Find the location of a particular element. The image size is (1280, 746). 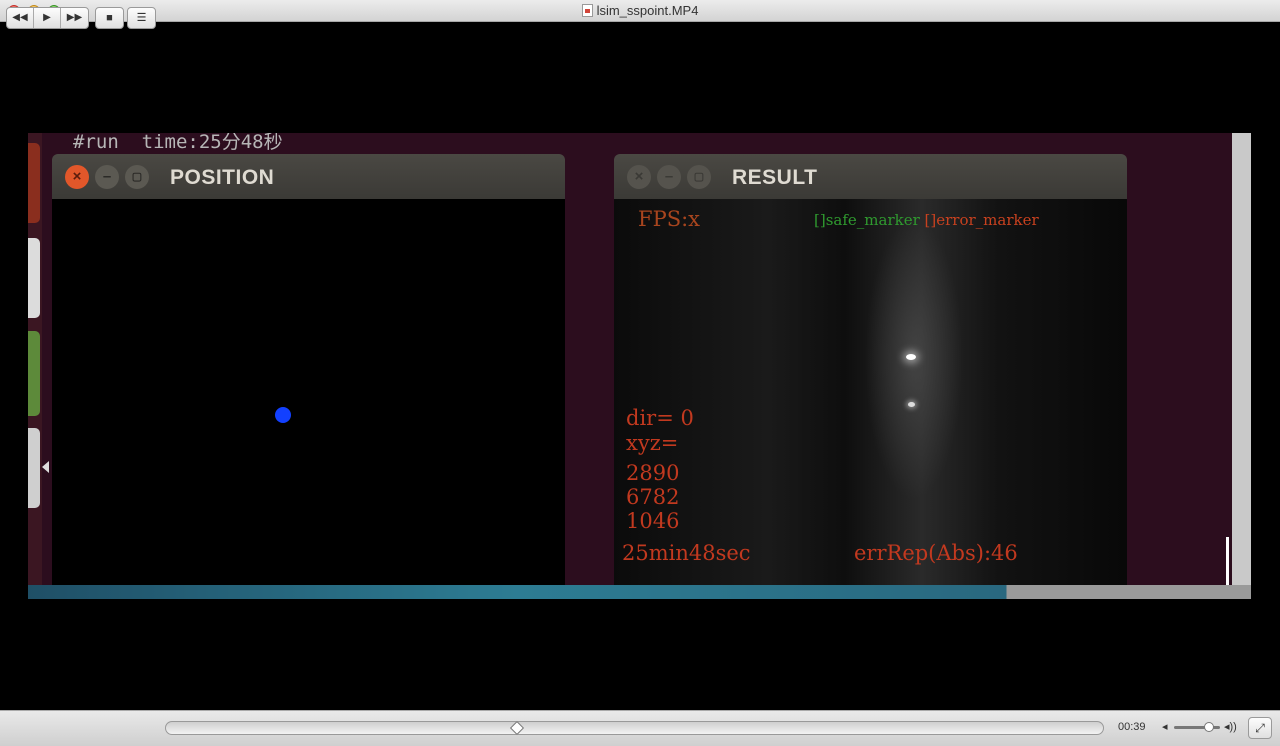

error-marker-legend: []error_marker is located at coordinates (981, 220).